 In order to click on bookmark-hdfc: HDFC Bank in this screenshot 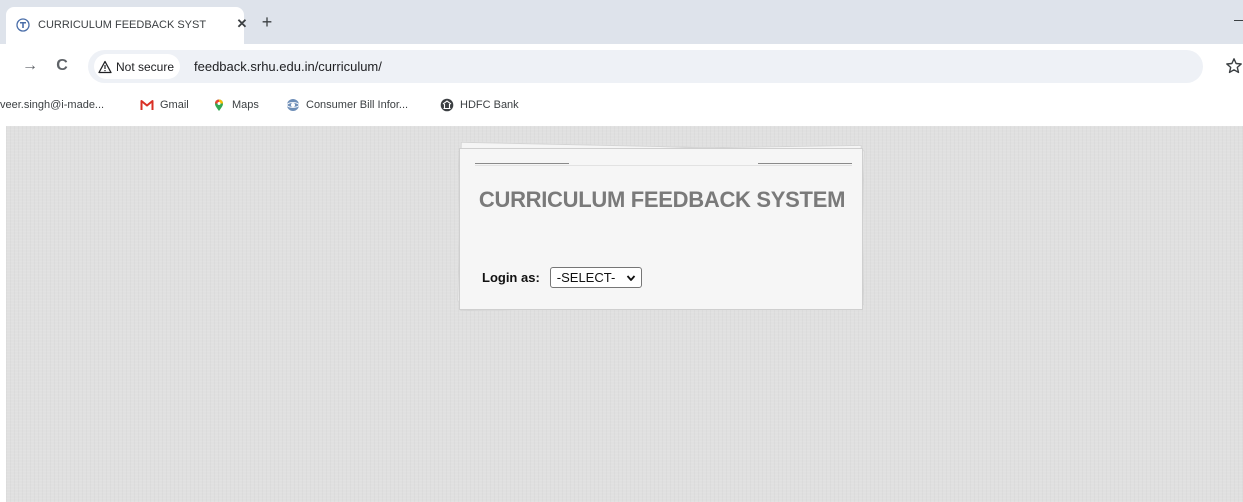, I will do `click(479, 105)`.